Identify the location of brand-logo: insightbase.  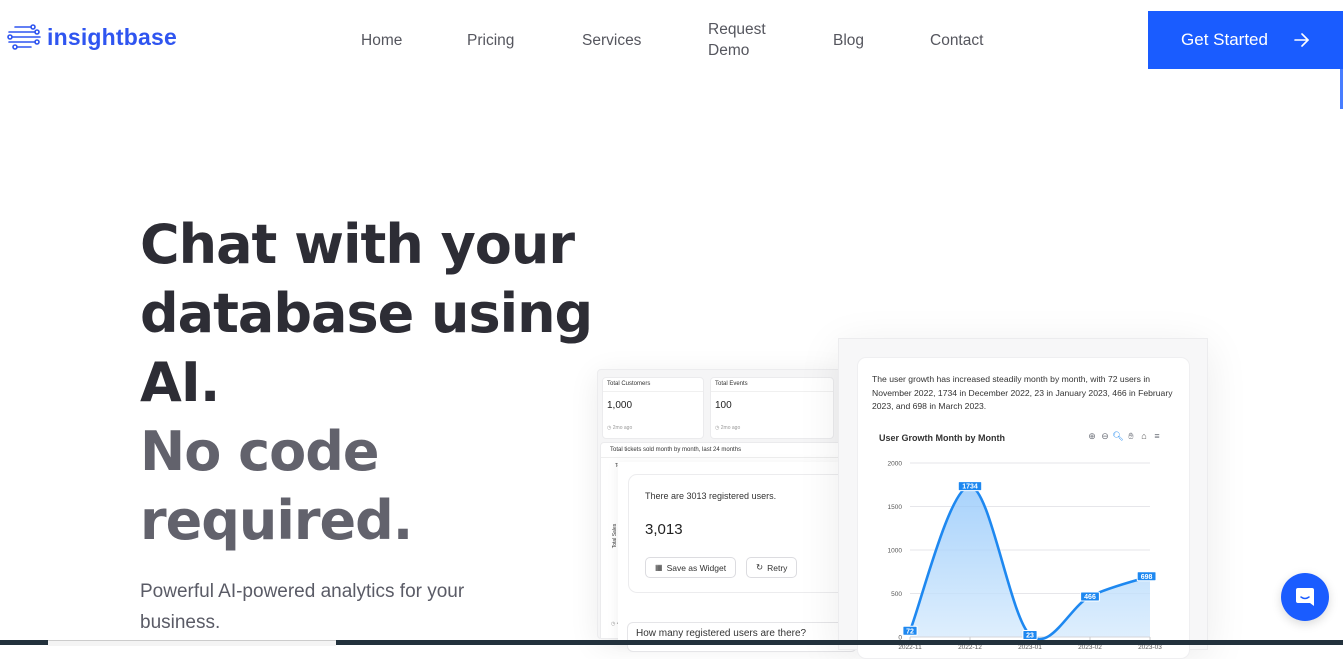
(91, 37).